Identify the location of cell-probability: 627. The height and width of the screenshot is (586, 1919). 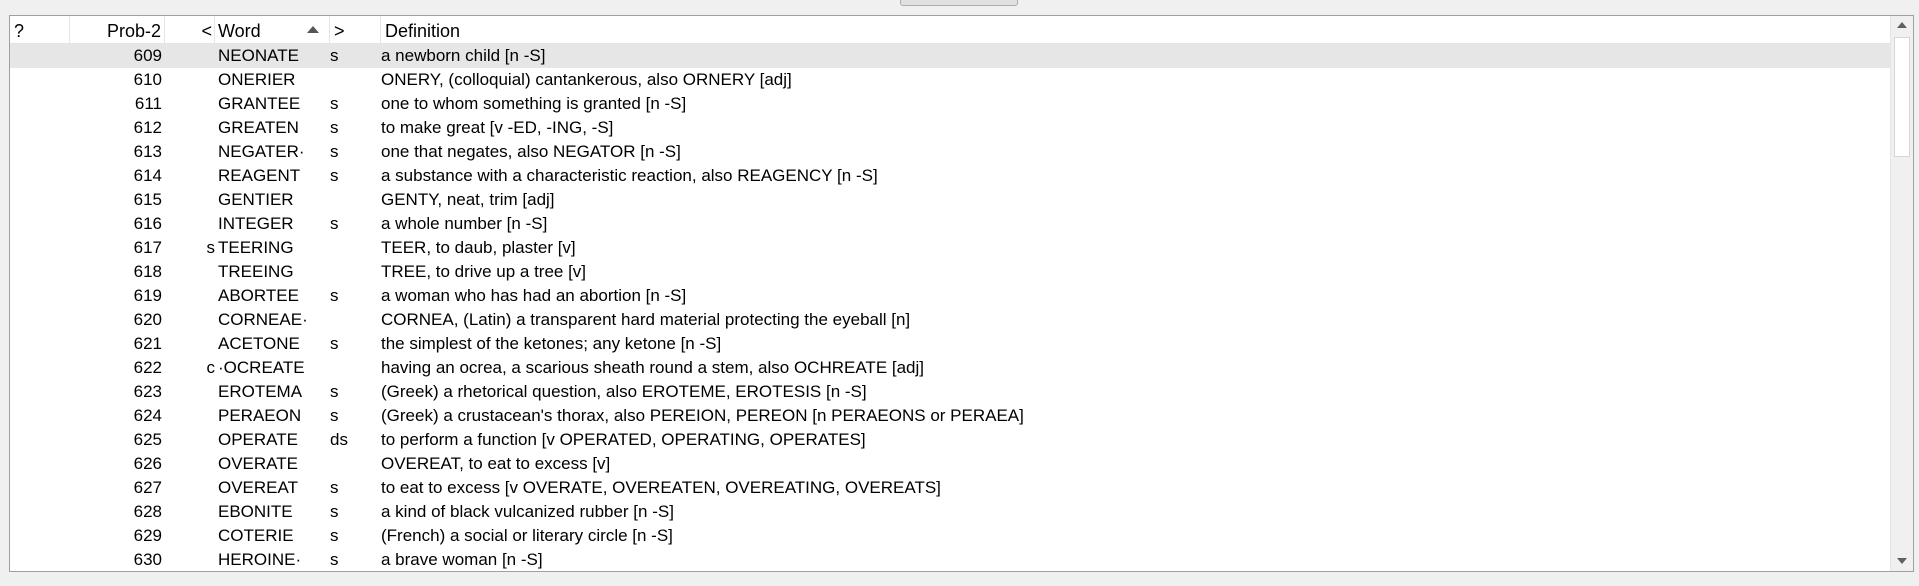
(147, 487).